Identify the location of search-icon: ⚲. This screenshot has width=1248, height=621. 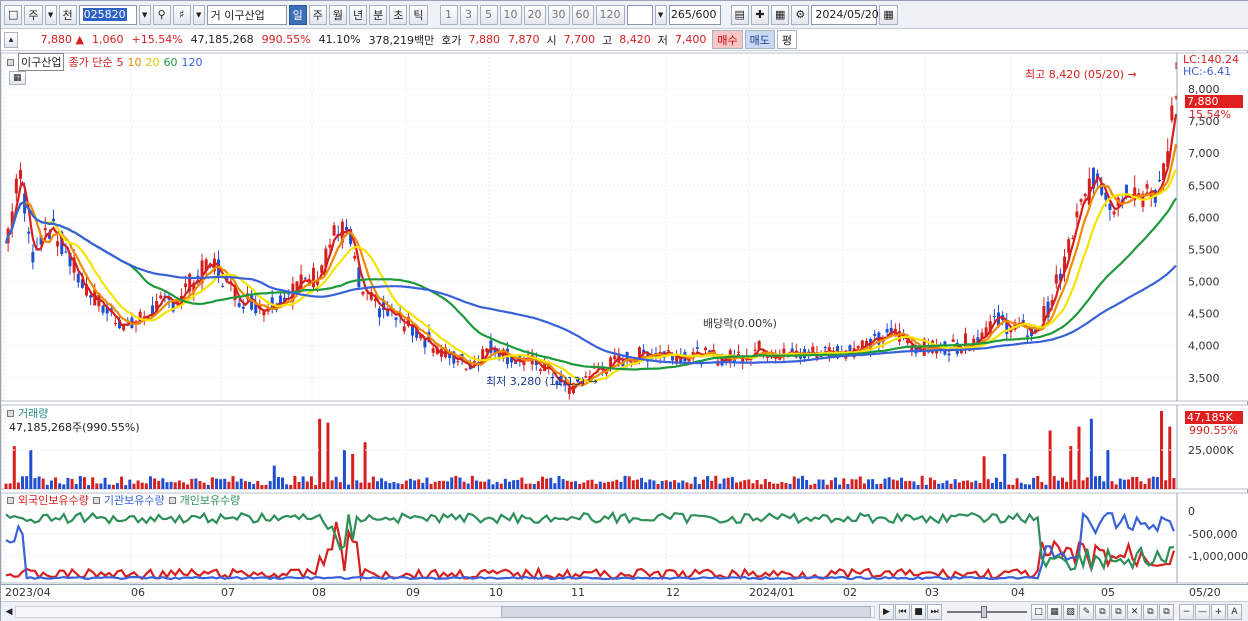
(161, 14).